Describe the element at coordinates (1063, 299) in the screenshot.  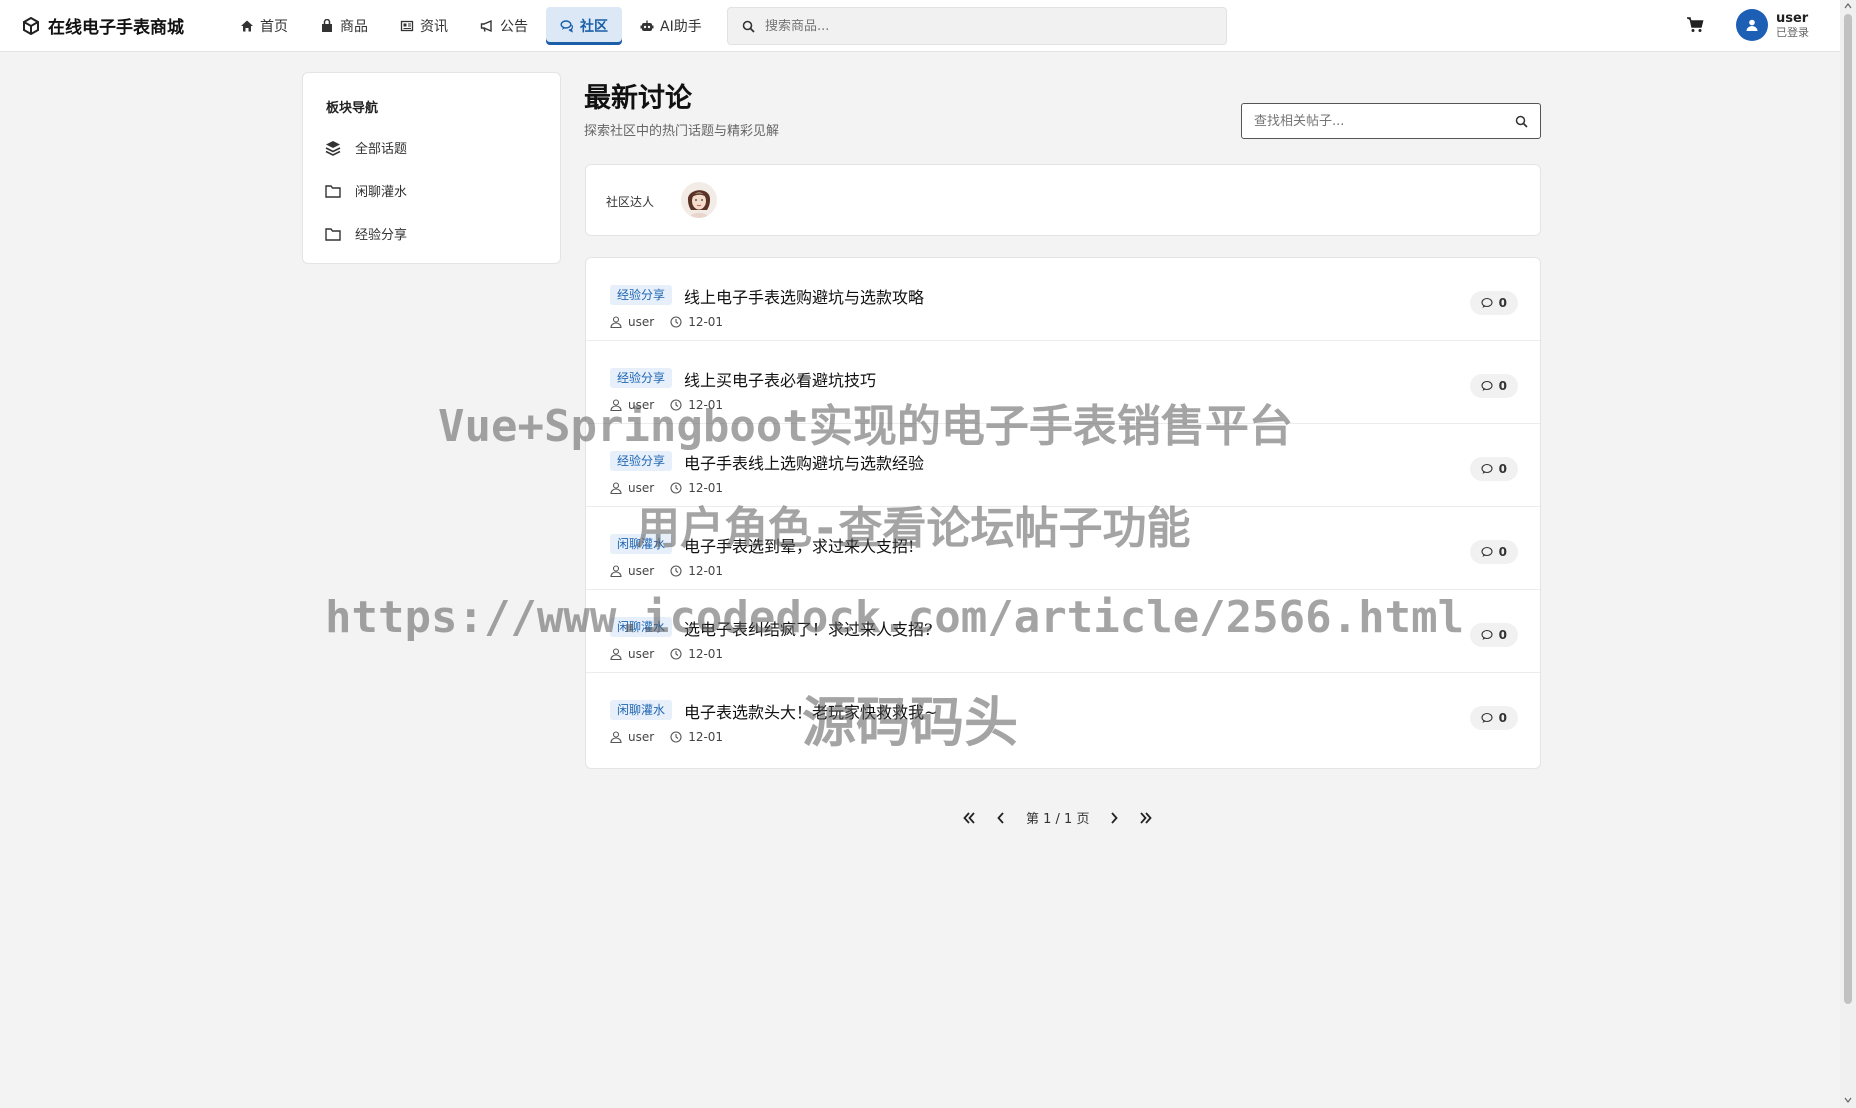
I see `post-item: 经验分享 线上电子手表选购避坑与选款攻略 user 12-01 0` at that location.